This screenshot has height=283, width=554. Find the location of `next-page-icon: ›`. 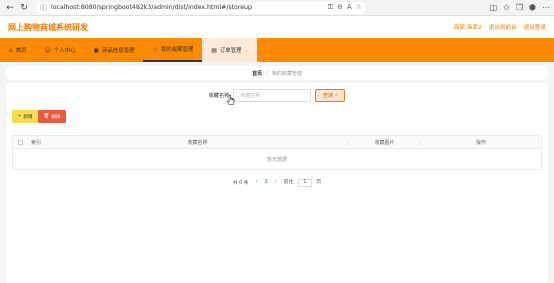

next-page-icon: › is located at coordinates (276, 182).